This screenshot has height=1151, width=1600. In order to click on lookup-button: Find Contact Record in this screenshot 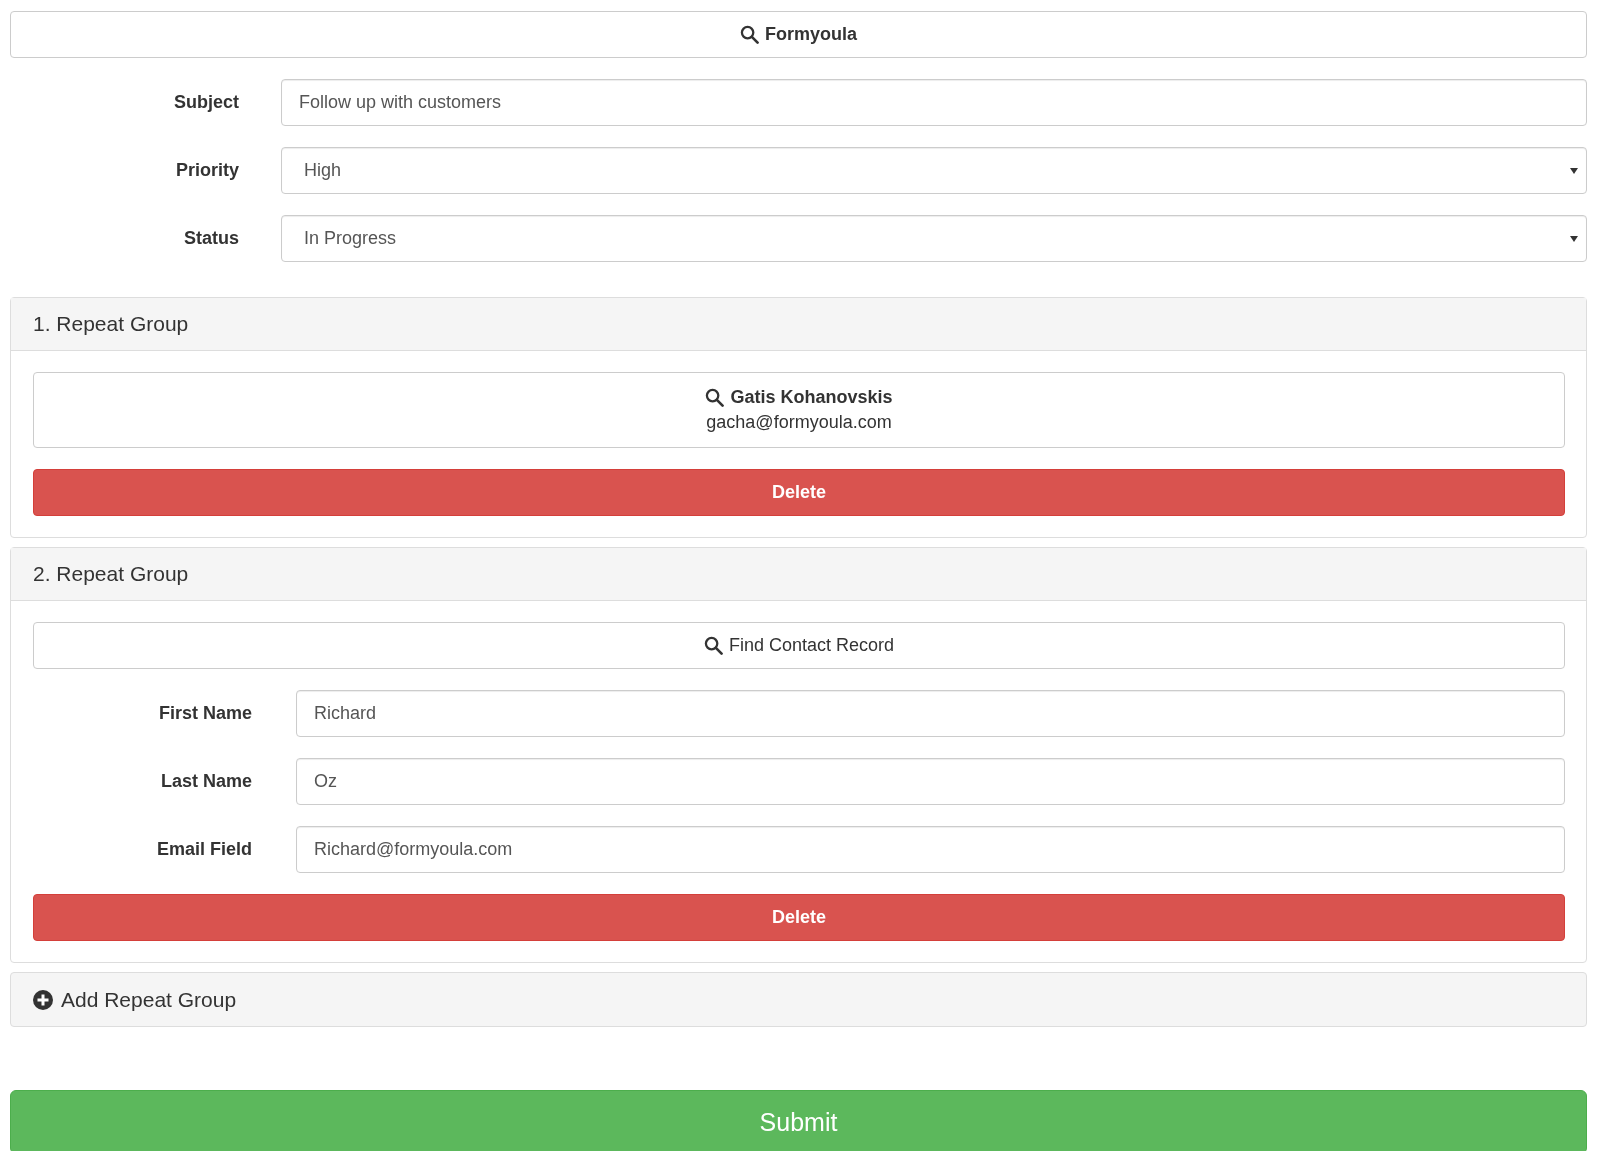, I will do `click(799, 645)`.